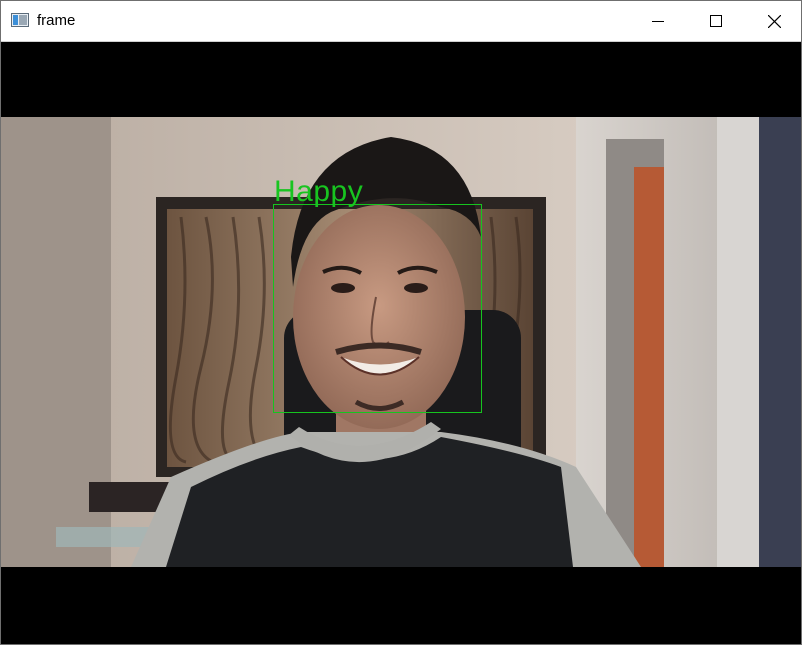 Image resolution: width=802 pixels, height=645 pixels. I want to click on window-title: frame, so click(56, 20).